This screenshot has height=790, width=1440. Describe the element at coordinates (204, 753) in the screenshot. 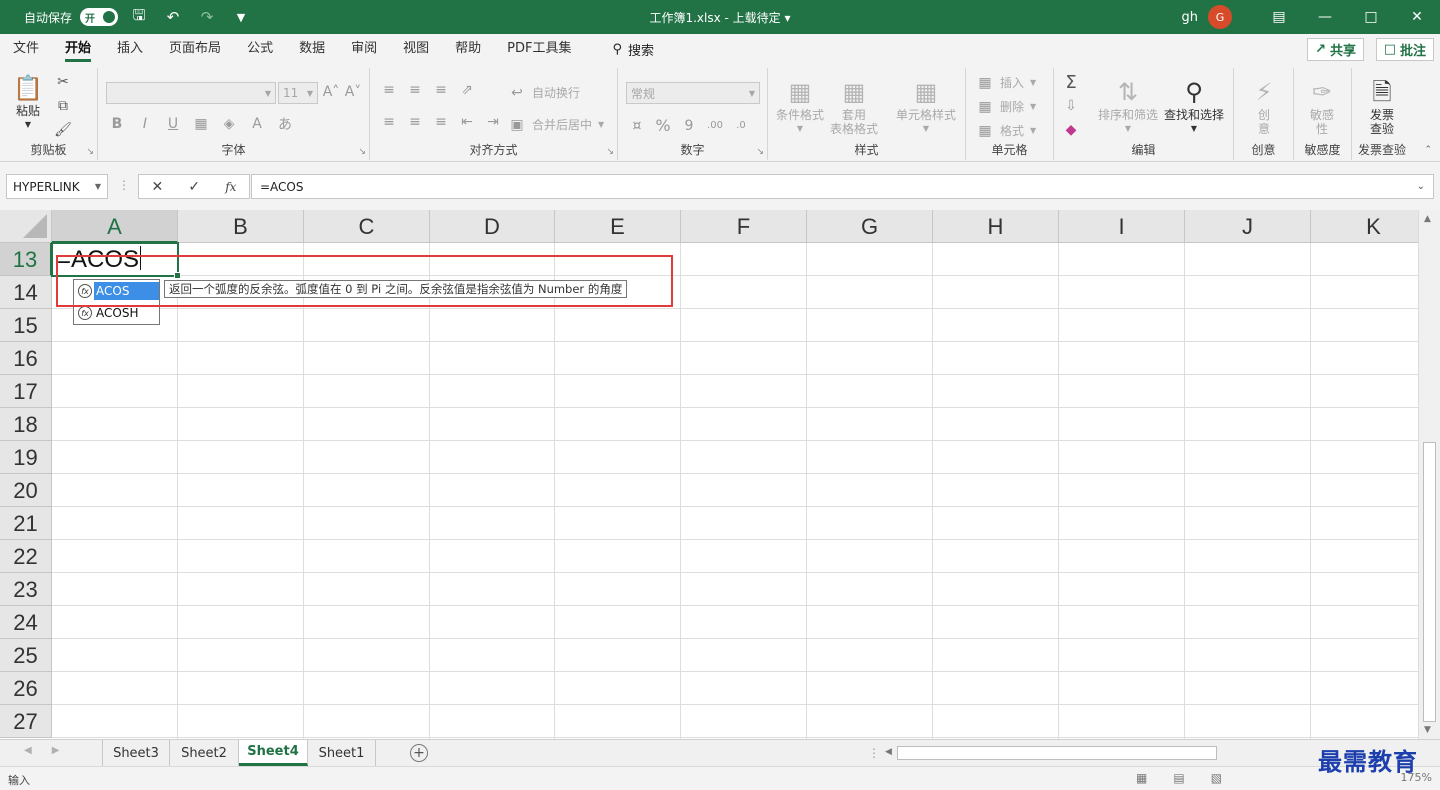

I see `sheet-tab-sheet2: Sheet2` at that location.